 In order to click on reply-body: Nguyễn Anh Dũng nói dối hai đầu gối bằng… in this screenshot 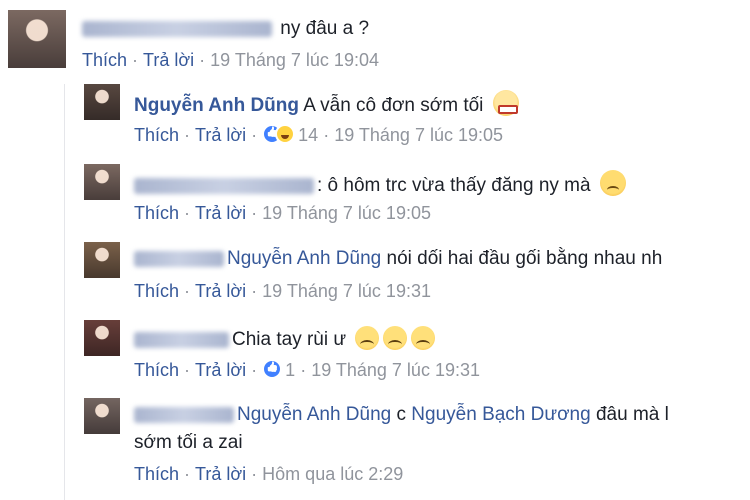, I will do `click(398, 259)`.